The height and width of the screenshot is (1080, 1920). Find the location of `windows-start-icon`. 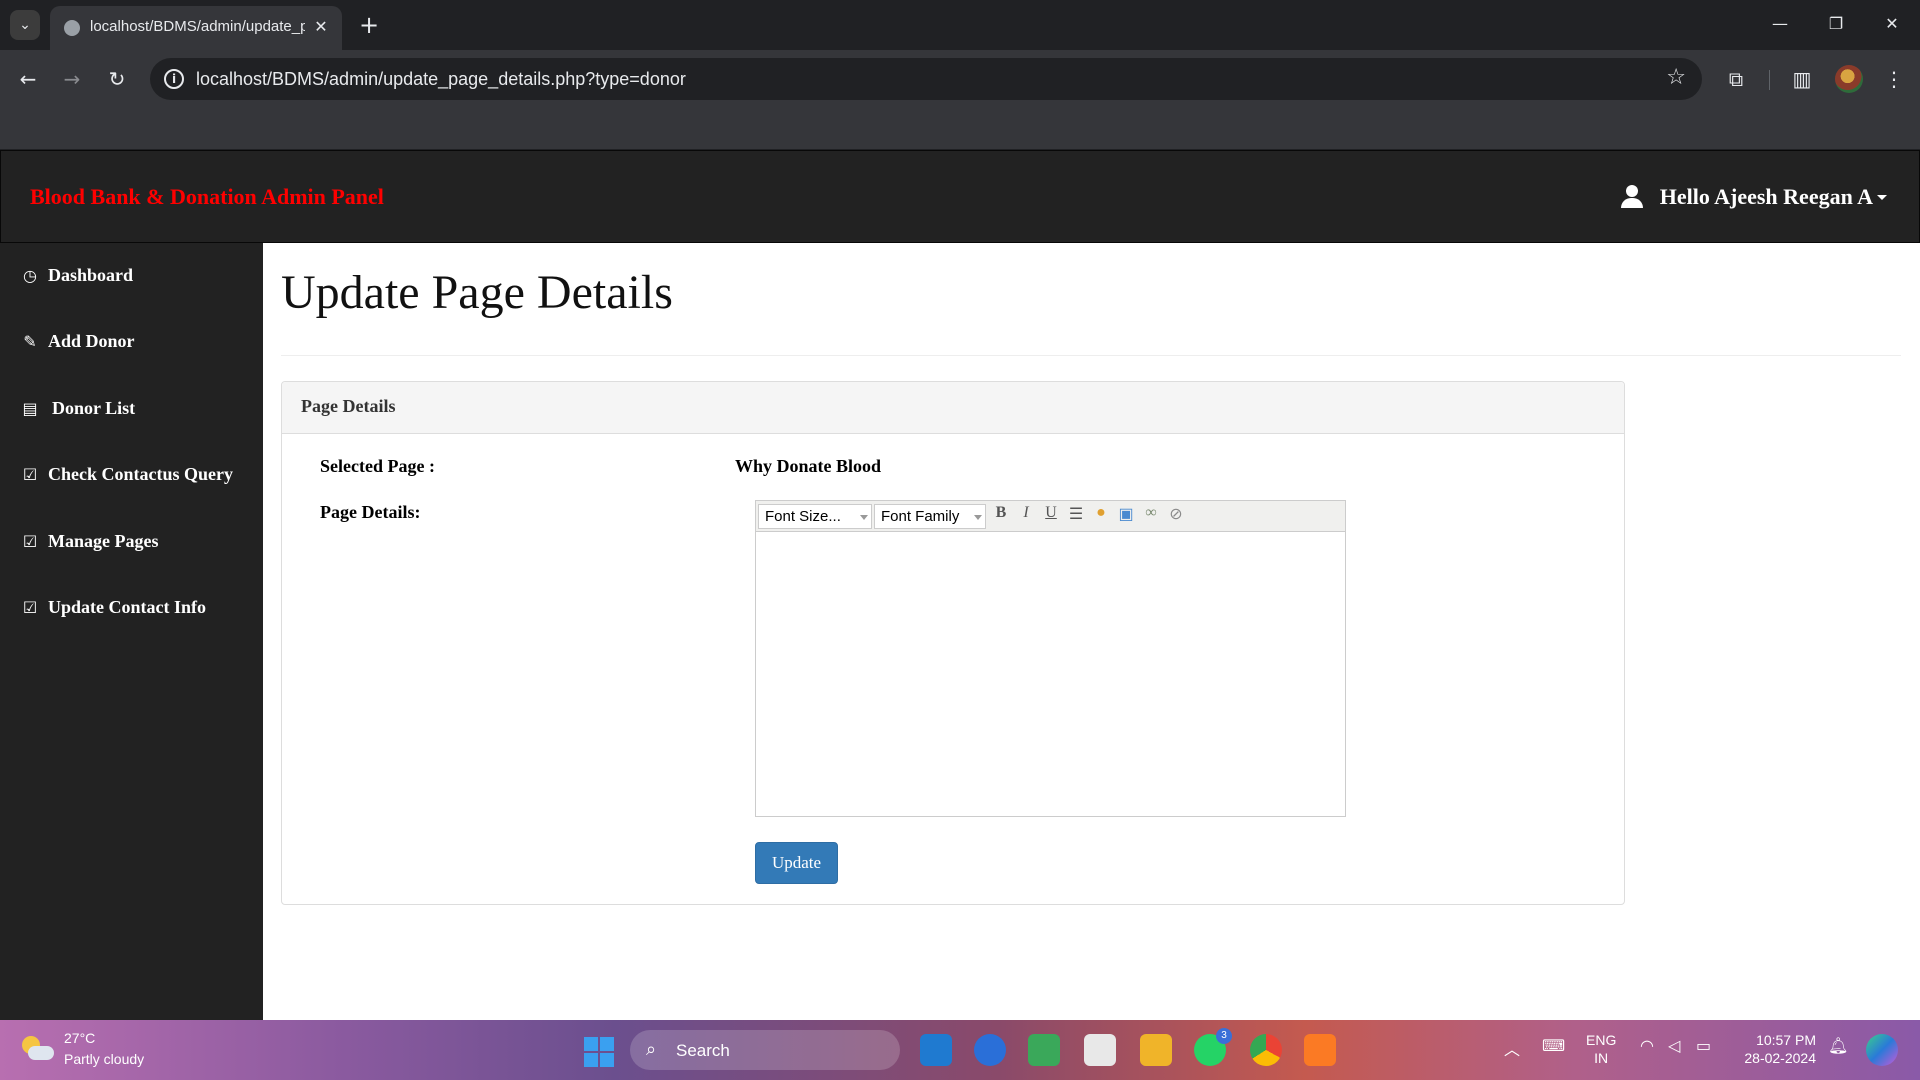

windows-start-icon is located at coordinates (599, 1052).